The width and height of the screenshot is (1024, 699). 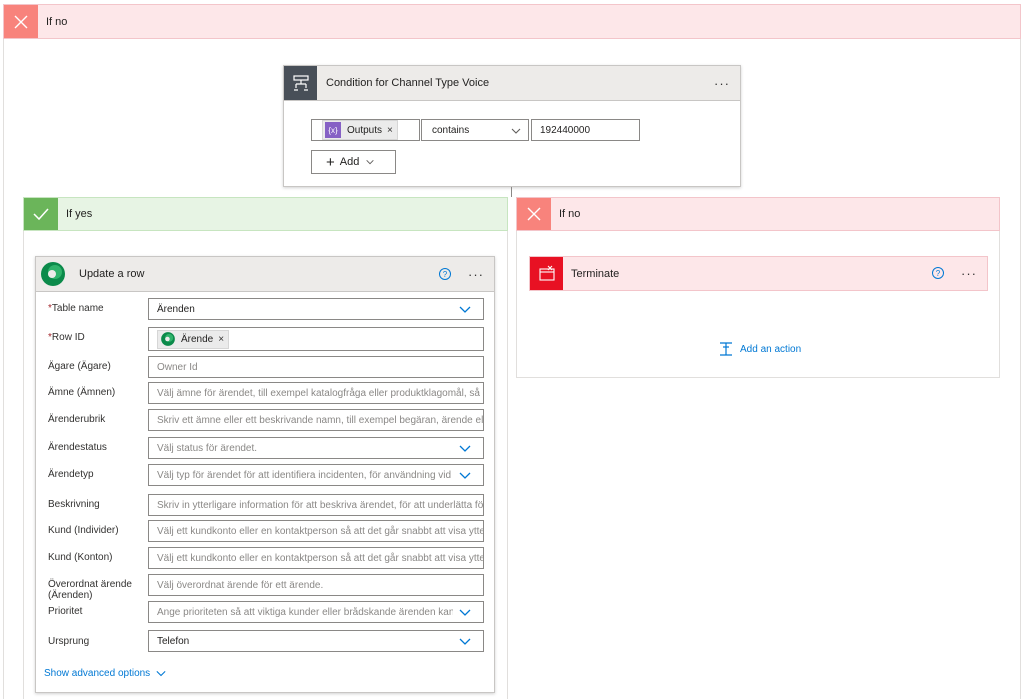 What do you see at coordinates (316, 448) in the screenshot?
I see `arendestatus-select: Välj status för ärendet.` at bounding box center [316, 448].